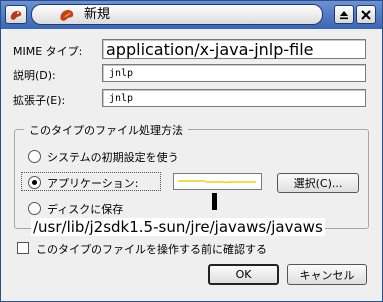 The image size is (383, 302). I want to click on close-icon, so click(366, 14).